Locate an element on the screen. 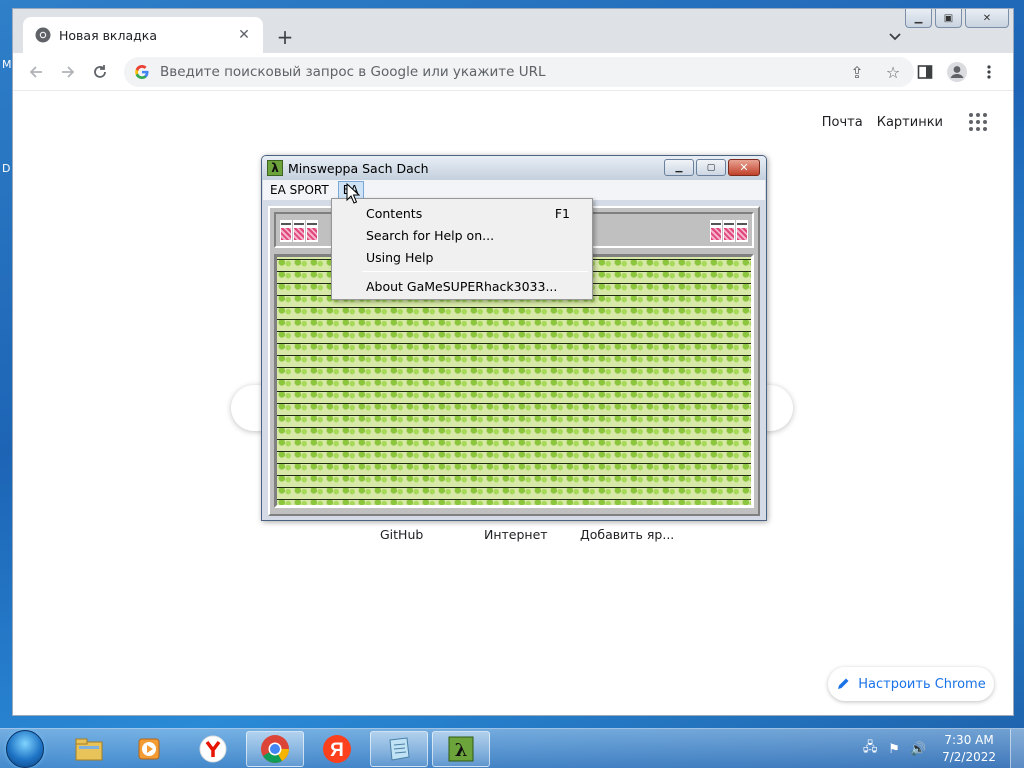 This screenshot has width=1024, height=768. shortcut-github: GitHub is located at coordinates (401, 534).